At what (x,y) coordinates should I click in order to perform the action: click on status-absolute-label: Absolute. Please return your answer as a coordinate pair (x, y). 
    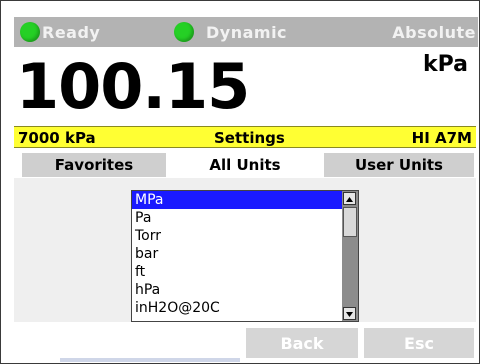
    Looking at the image, I should click on (434, 32).